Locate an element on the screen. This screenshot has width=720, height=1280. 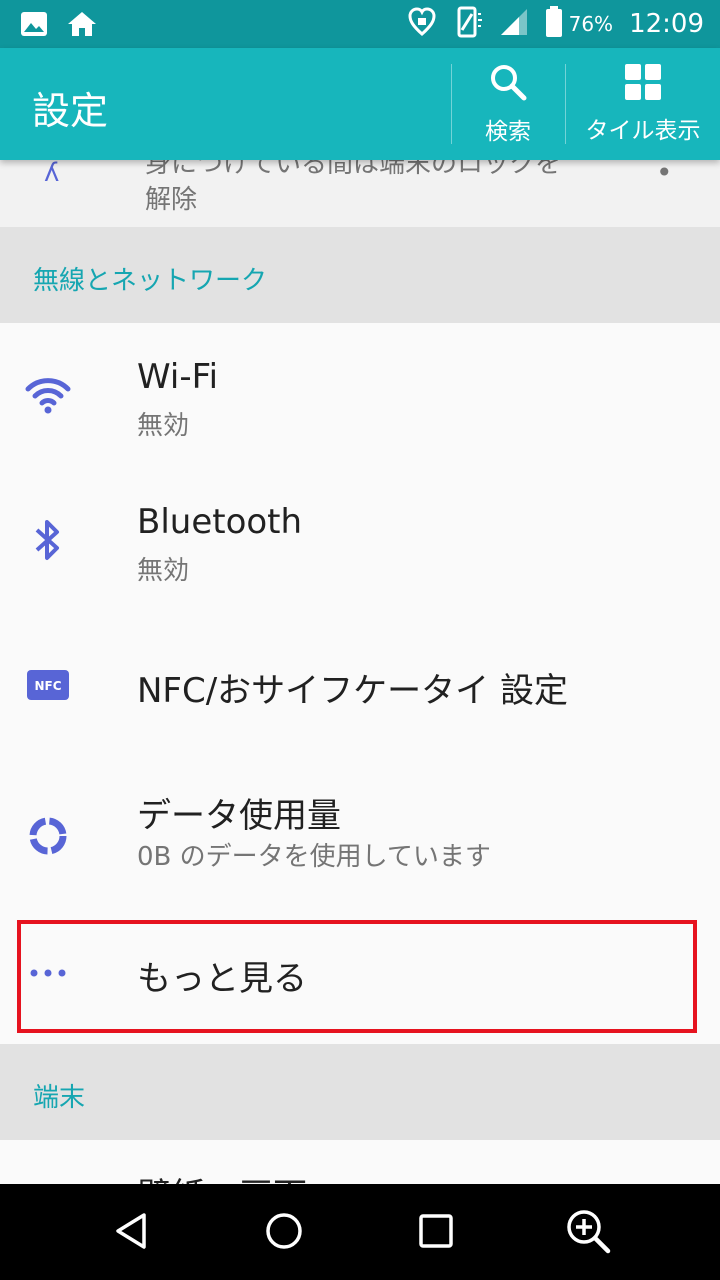
data-usage-summary: 0B のデータを使用しています is located at coordinates (314, 857).